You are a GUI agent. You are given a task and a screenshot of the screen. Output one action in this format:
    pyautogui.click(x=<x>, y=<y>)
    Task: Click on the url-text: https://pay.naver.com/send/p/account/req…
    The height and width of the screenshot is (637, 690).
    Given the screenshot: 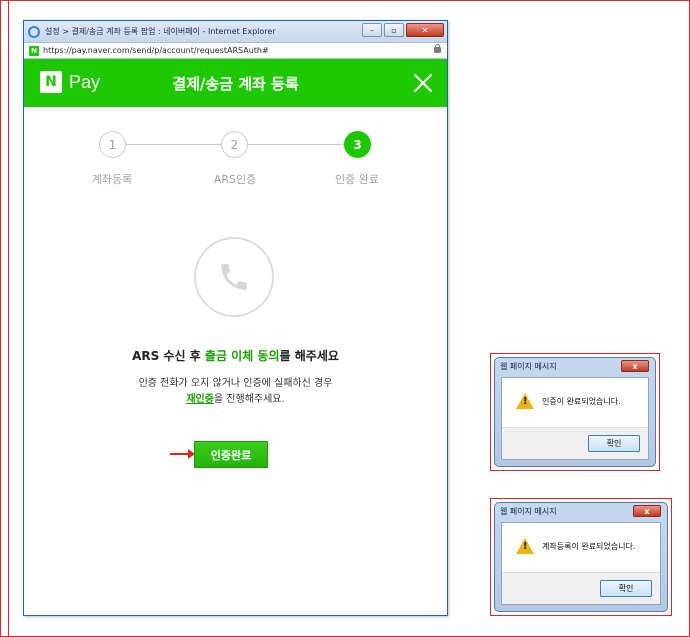 What is the action you would take?
    pyautogui.click(x=156, y=50)
    